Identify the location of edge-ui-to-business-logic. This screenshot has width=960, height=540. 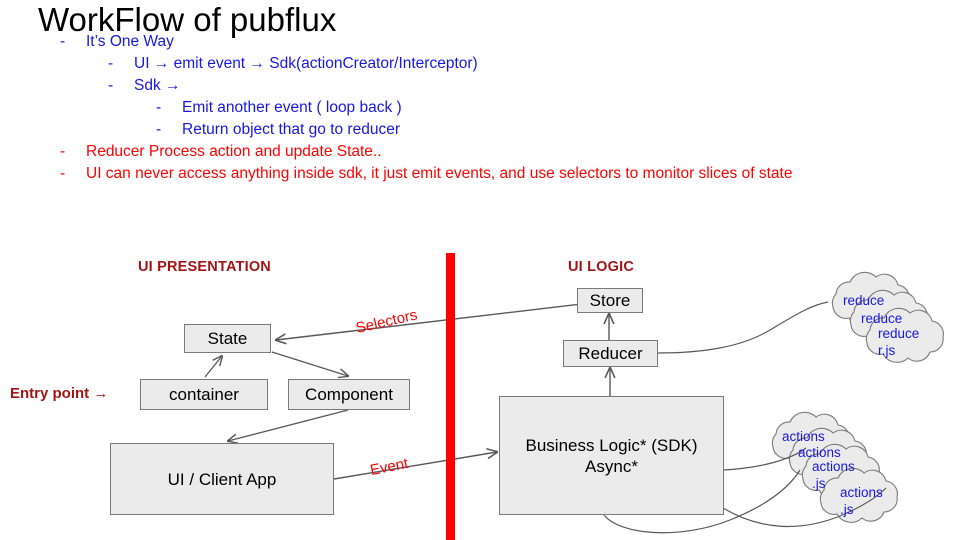
(415, 466).